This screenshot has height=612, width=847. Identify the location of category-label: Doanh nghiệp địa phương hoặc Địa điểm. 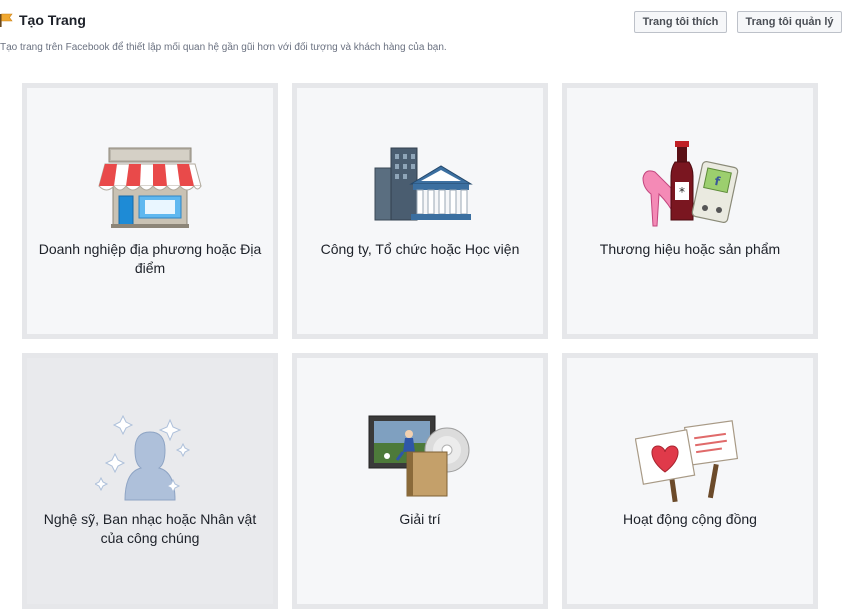
(150, 258).